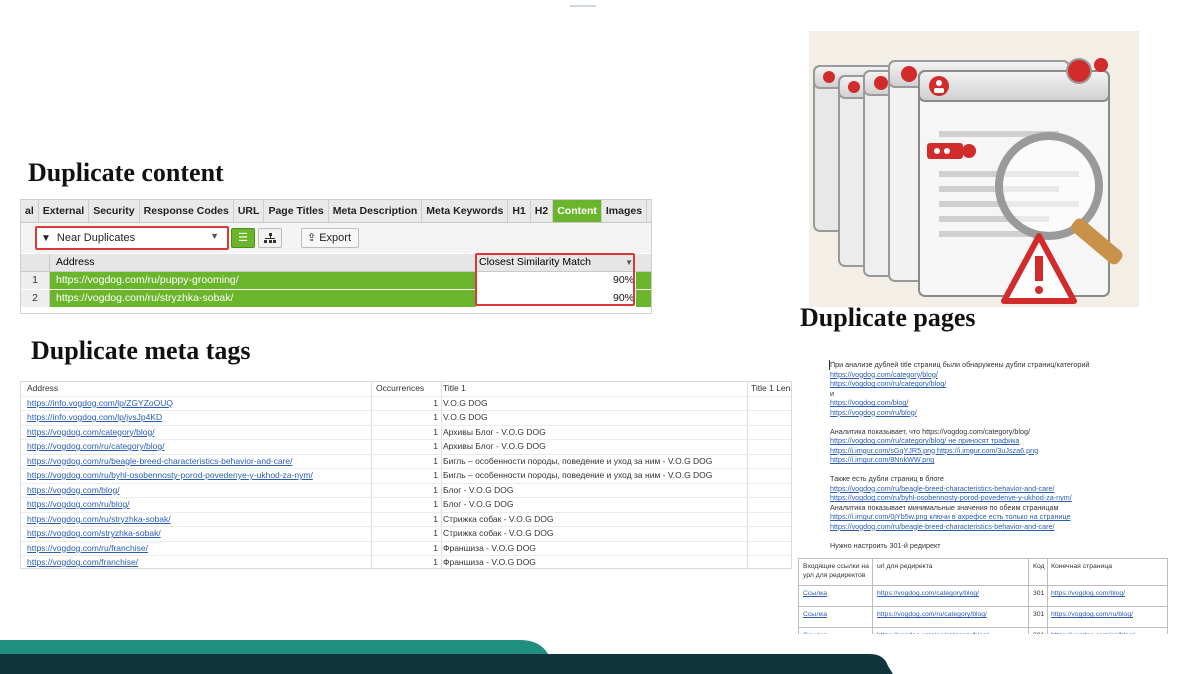 The image size is (1200, 674). I want to click on doc-text-line: и, so click(832, 393).